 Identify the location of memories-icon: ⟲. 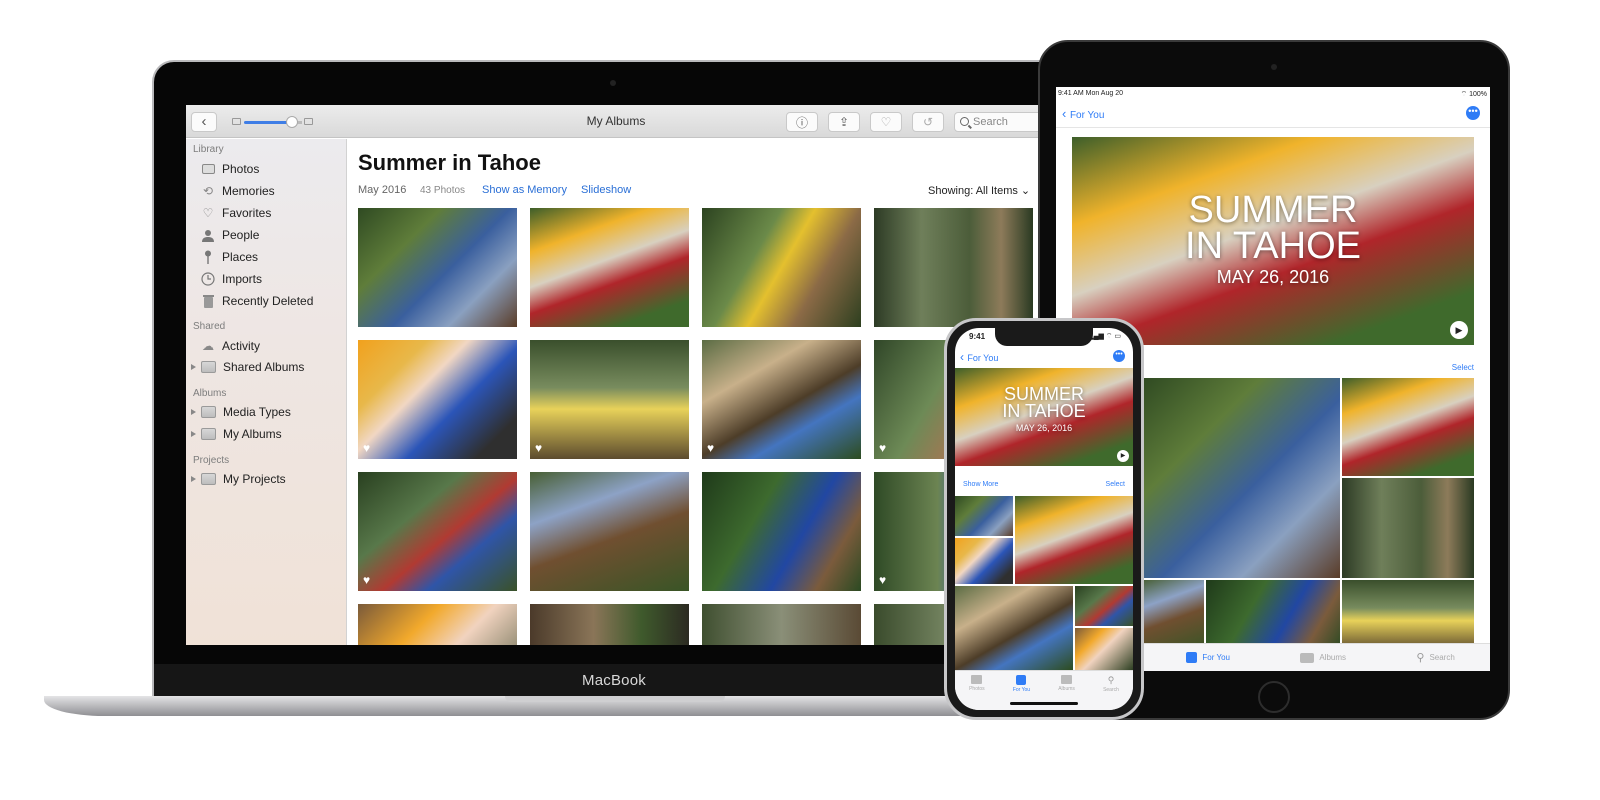
(208, 191).